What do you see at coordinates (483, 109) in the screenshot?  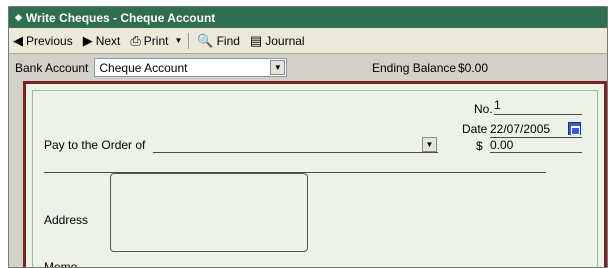 I see `cheque-no-label: No.` at bounding box center [483, 109].